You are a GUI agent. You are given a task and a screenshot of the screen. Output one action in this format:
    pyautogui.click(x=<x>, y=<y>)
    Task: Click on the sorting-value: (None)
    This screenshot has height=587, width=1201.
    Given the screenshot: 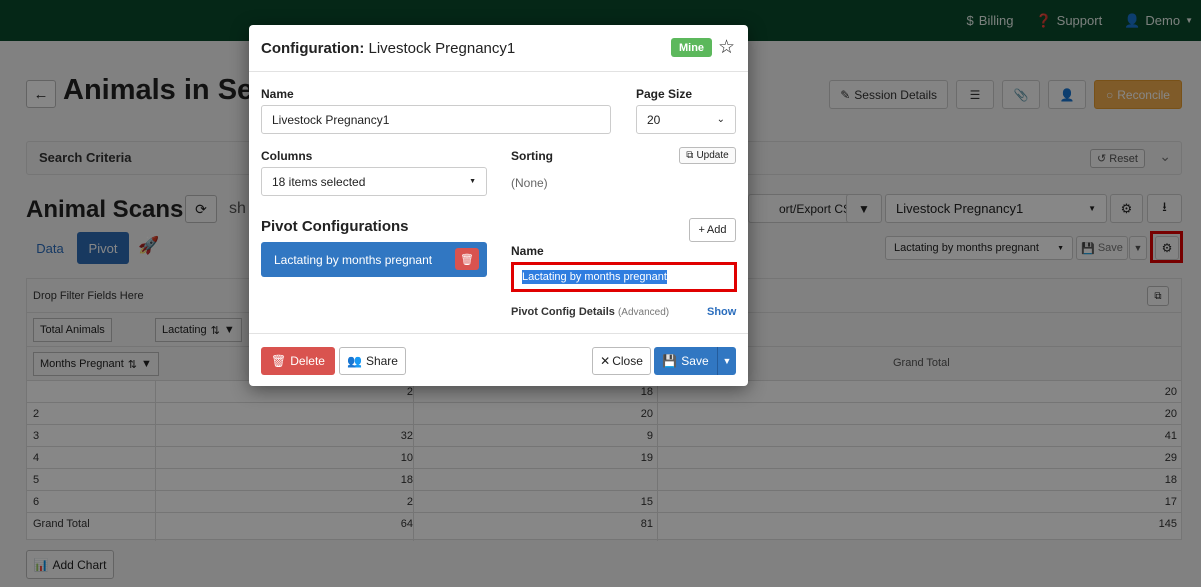 What is the action you would take?
    pyautogui.click(x=529, y=183)
    